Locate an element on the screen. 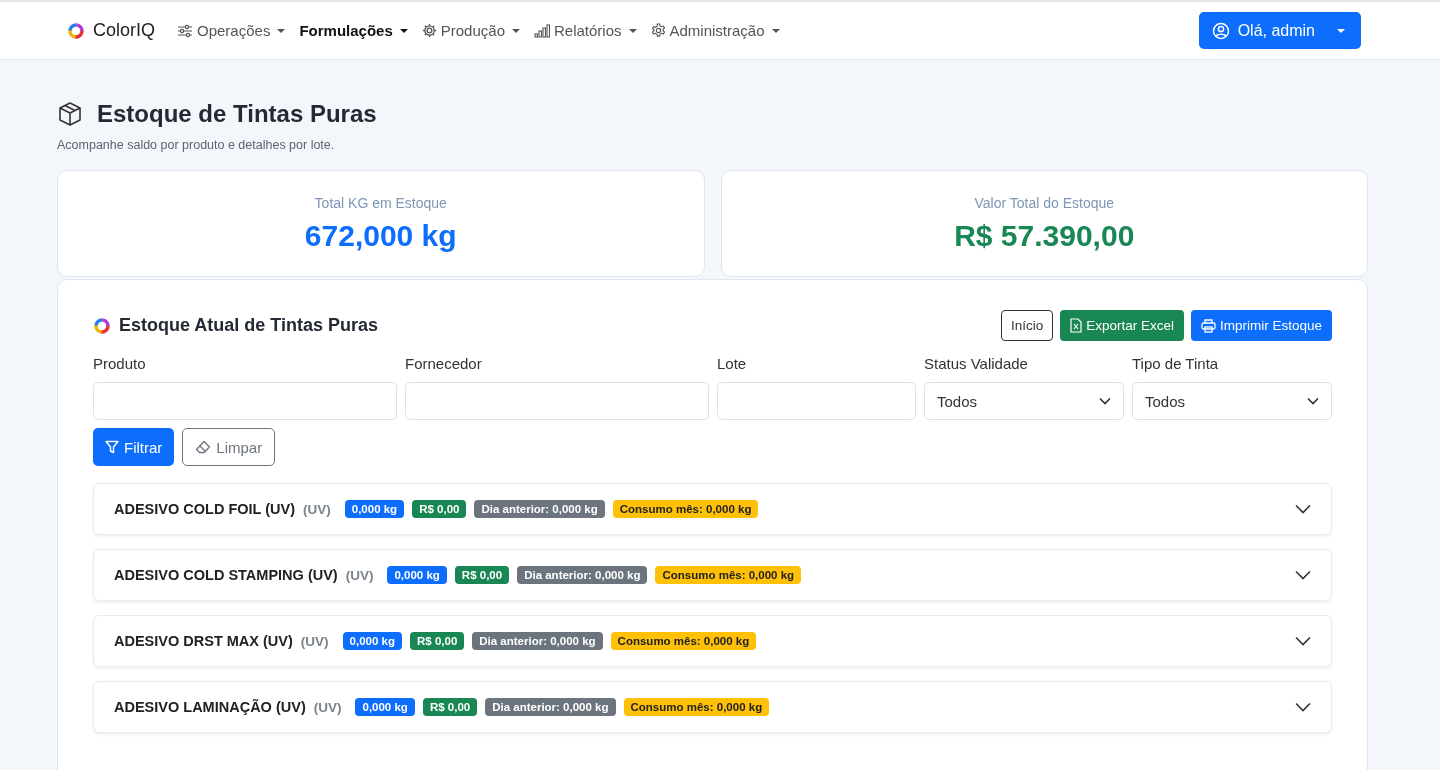  user-icon is located at coordinates (1220, 30).